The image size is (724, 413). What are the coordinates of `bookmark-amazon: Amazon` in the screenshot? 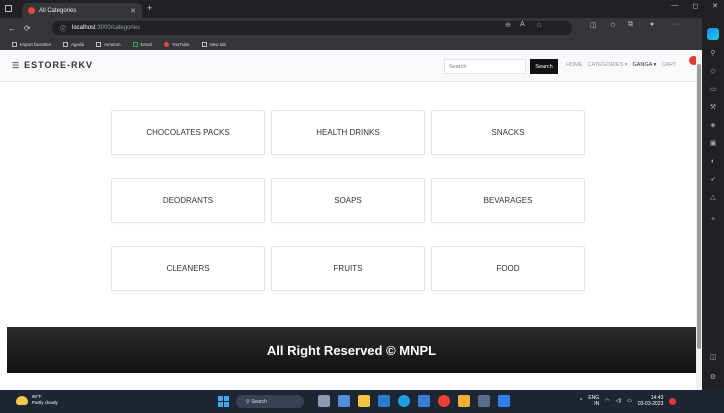 It's located at (108, 44).